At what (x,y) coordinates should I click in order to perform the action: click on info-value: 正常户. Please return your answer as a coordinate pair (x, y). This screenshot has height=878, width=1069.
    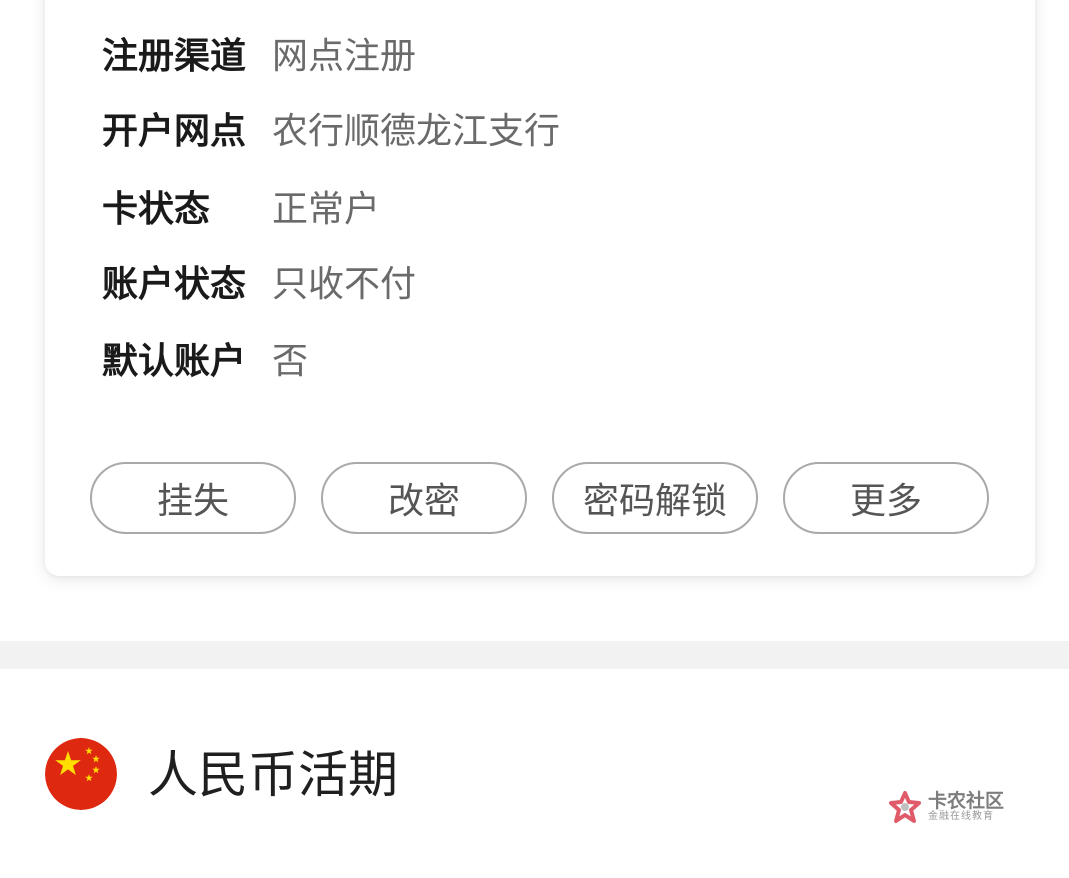
    Looking at the image, I should click on (326, 209).